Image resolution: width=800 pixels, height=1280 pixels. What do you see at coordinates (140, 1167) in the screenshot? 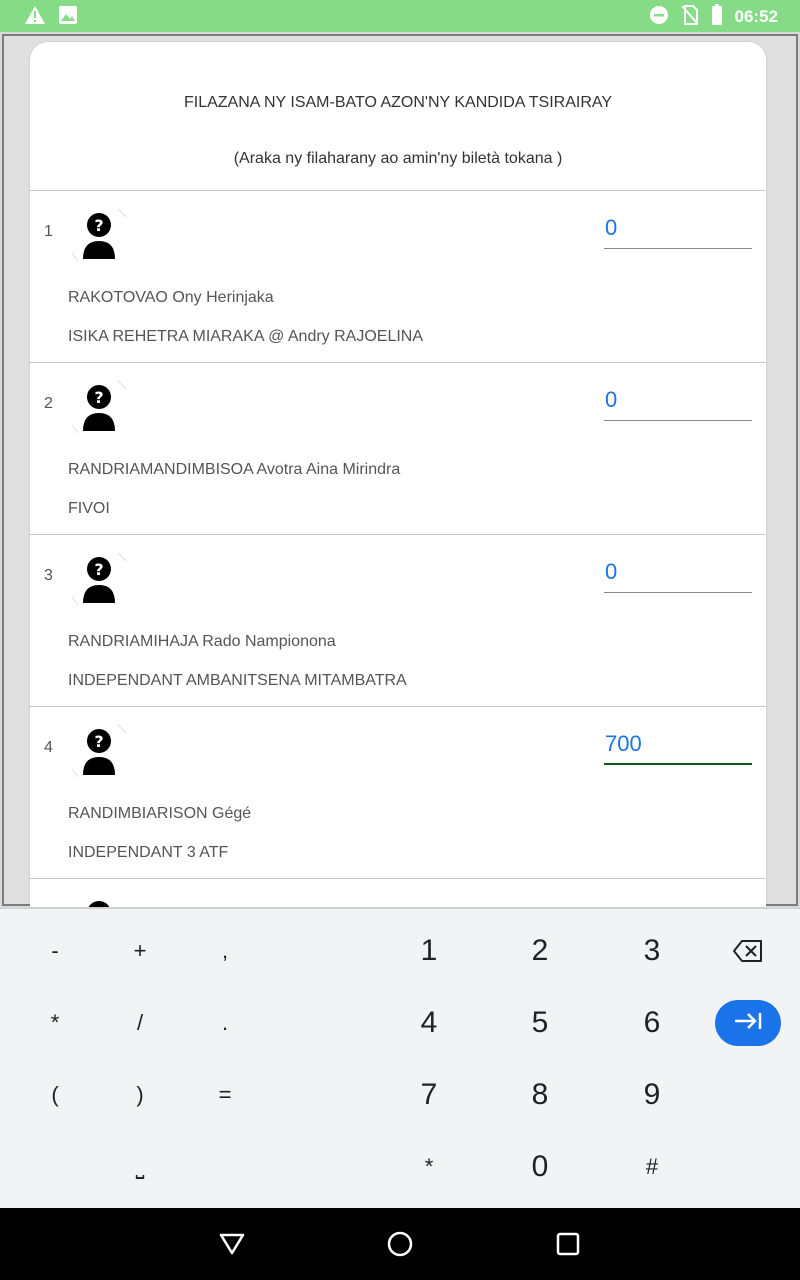
I see `key-space: ⎵` at bounding box center [140, 1167].